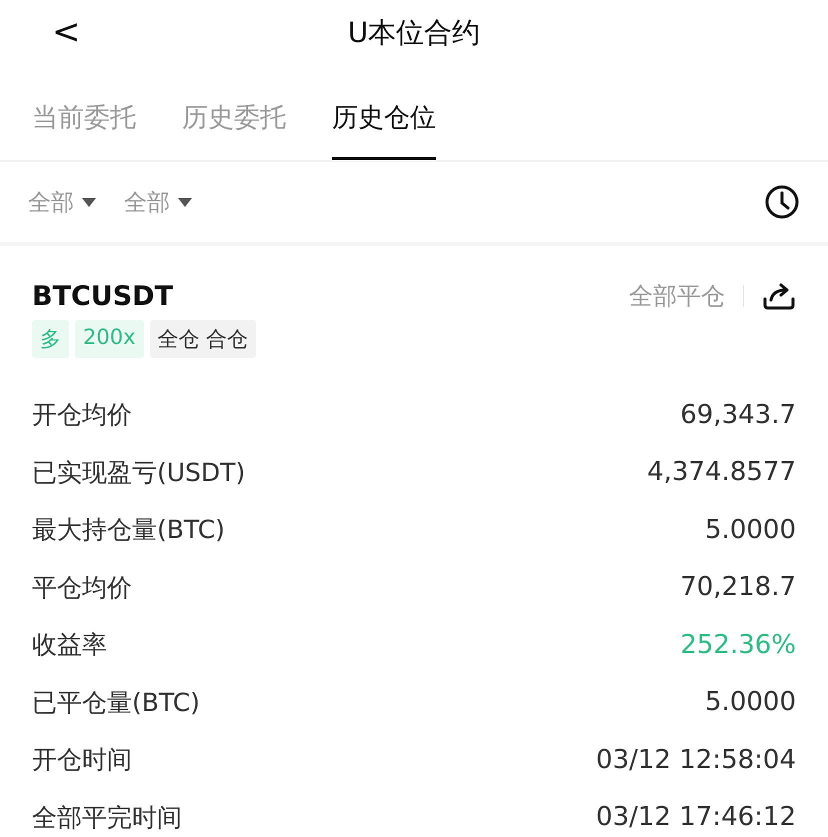  Describe the element at coordinates (103, 296) in the screenshot. I see `symbol-title: BTCUSDT` at that location.